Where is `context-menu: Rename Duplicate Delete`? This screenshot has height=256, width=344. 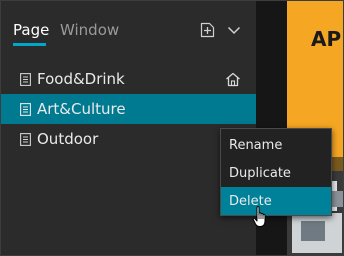
context-menu: Rename Duplicate Delete is located at coordinates (276, 172).